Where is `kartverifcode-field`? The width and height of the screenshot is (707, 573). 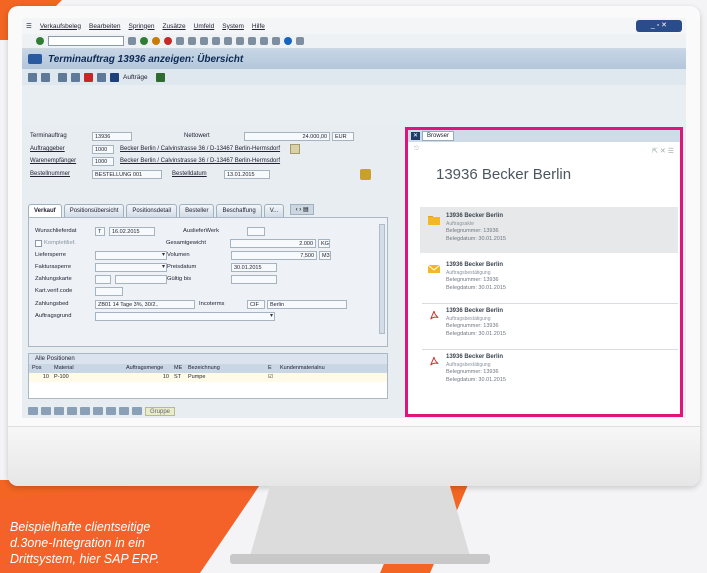 kartverifcode-field is located at coordinates (109, 291).